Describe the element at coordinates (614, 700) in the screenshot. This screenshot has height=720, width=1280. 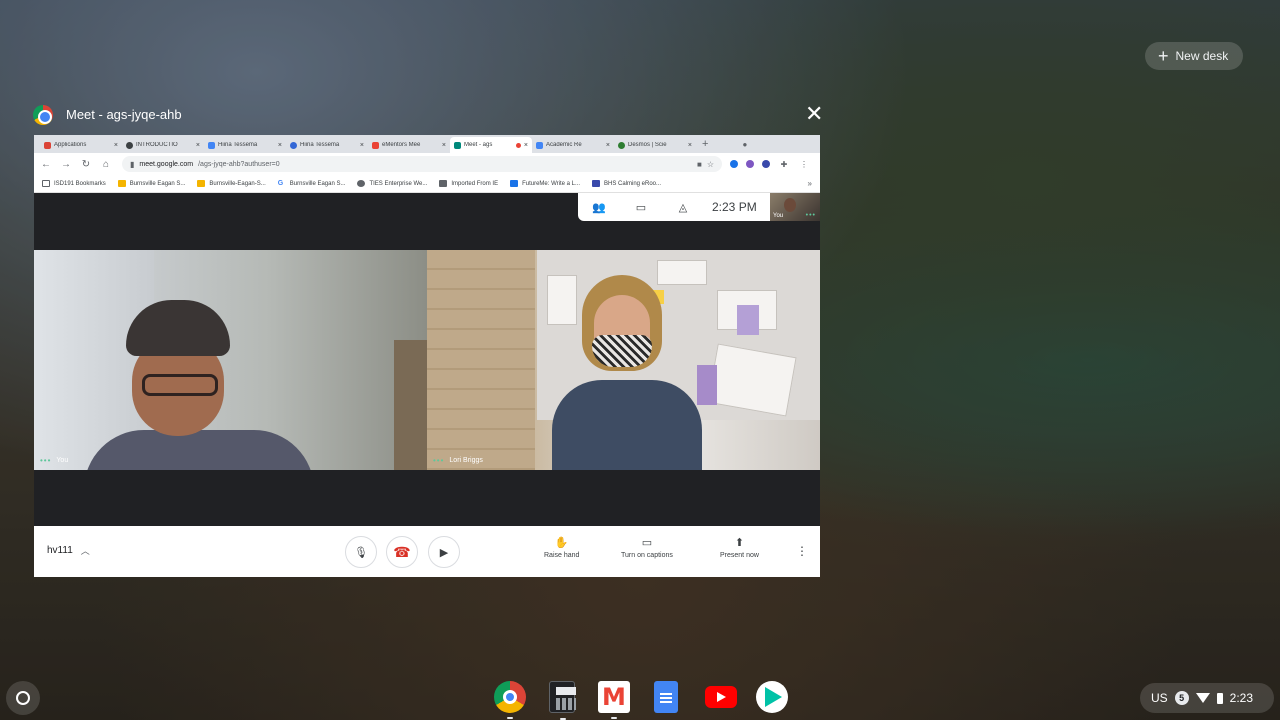
I see `gmail-app-icon: M` at that location.